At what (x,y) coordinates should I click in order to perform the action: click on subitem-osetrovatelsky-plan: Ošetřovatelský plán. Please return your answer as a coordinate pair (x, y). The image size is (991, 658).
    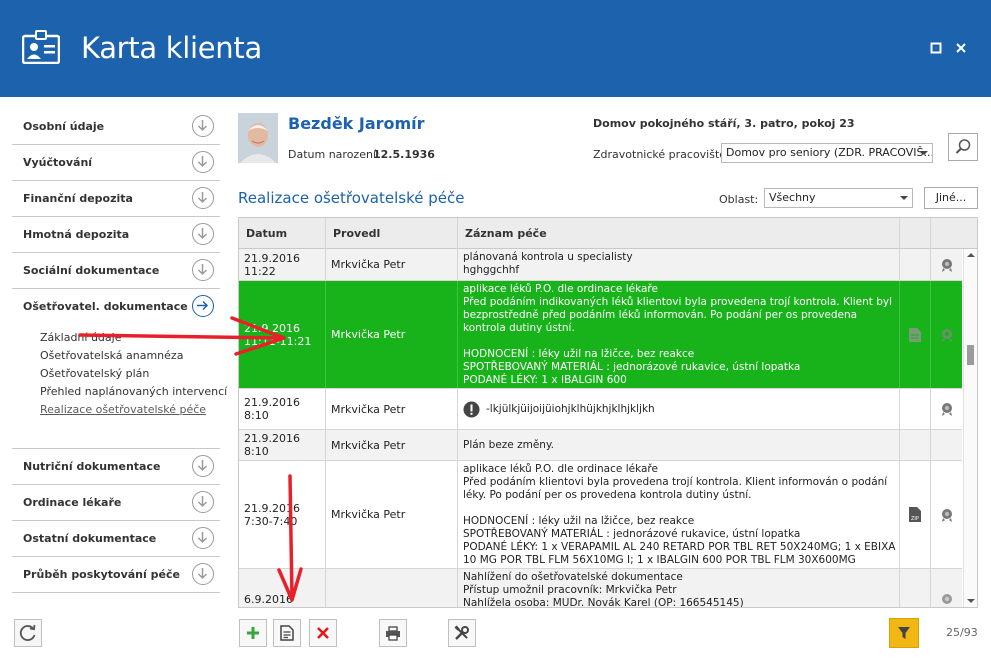
    Looking at the image, I should click on (130, 374).